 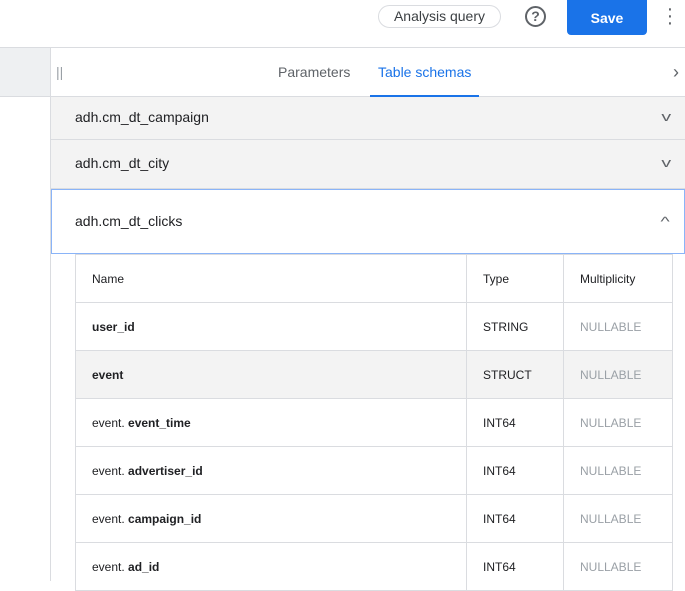 I want to click on field-type: STRING, so click(x=515, y=326).